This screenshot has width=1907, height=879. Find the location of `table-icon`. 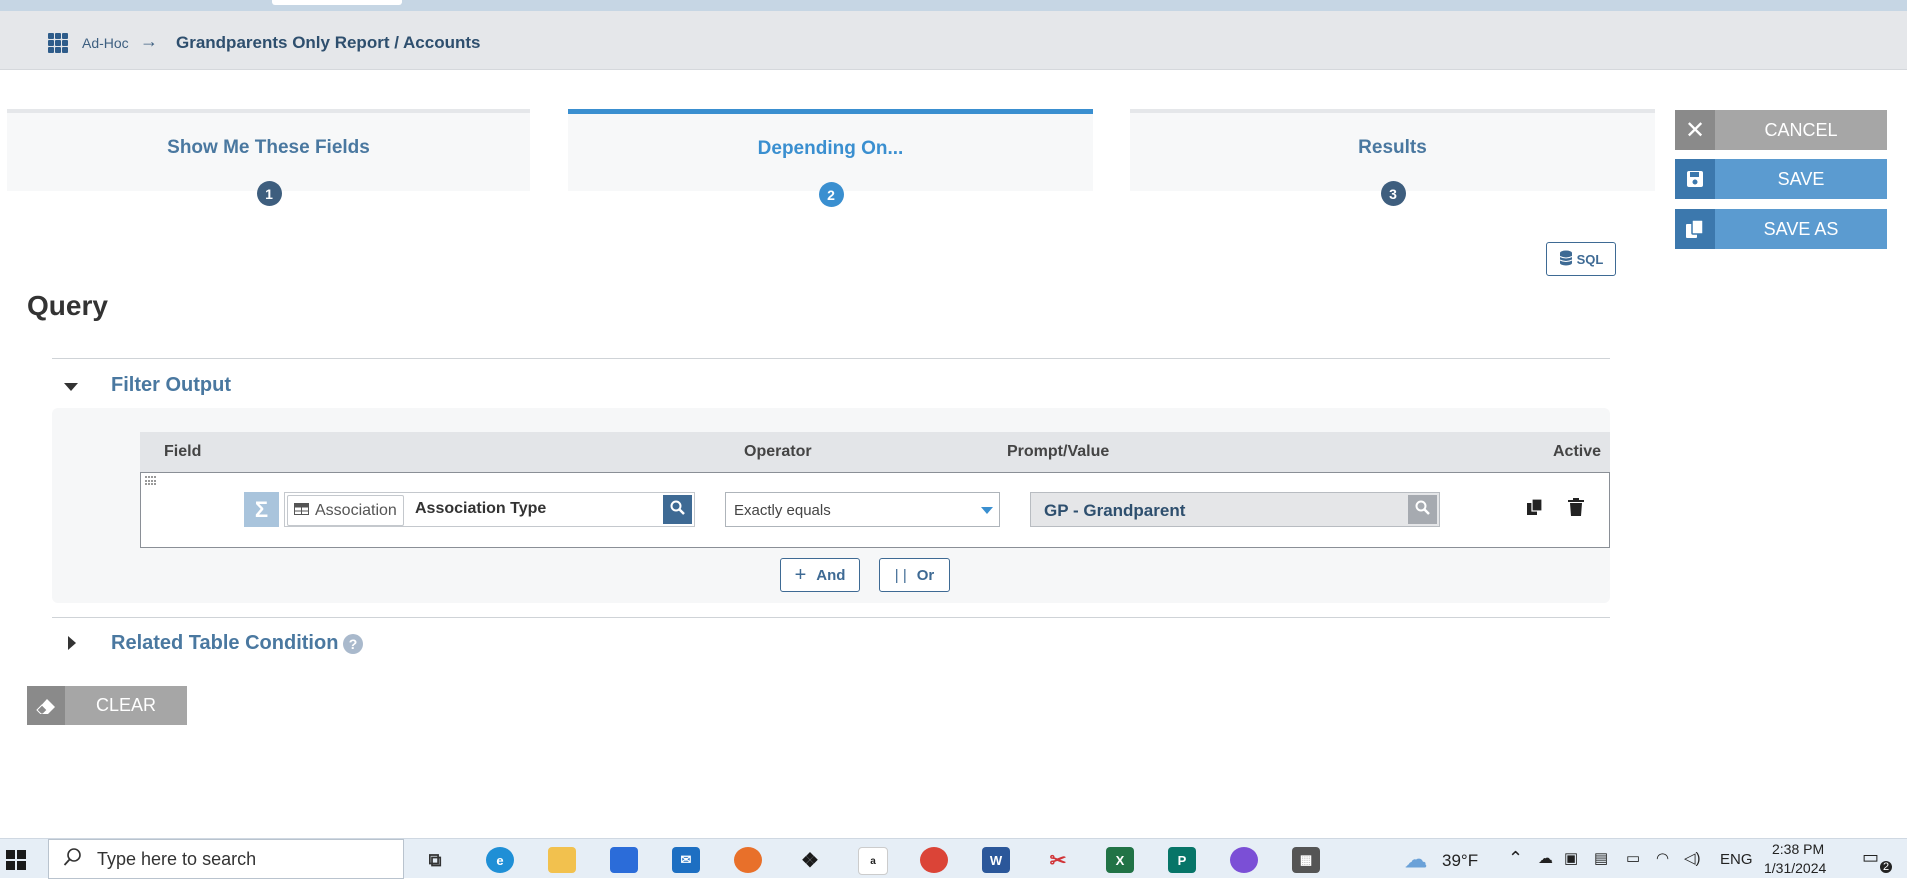

table-icon is located at coordinates (301, 511).